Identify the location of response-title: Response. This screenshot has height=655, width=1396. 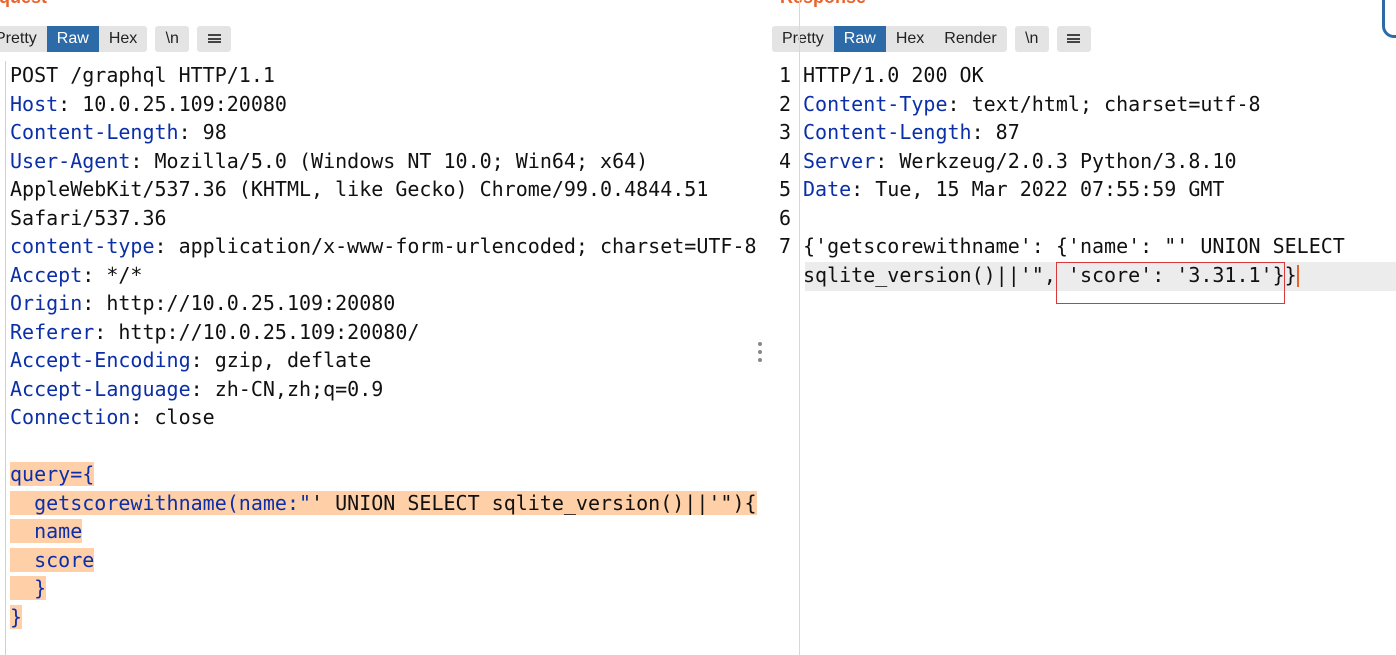
(823, 4).